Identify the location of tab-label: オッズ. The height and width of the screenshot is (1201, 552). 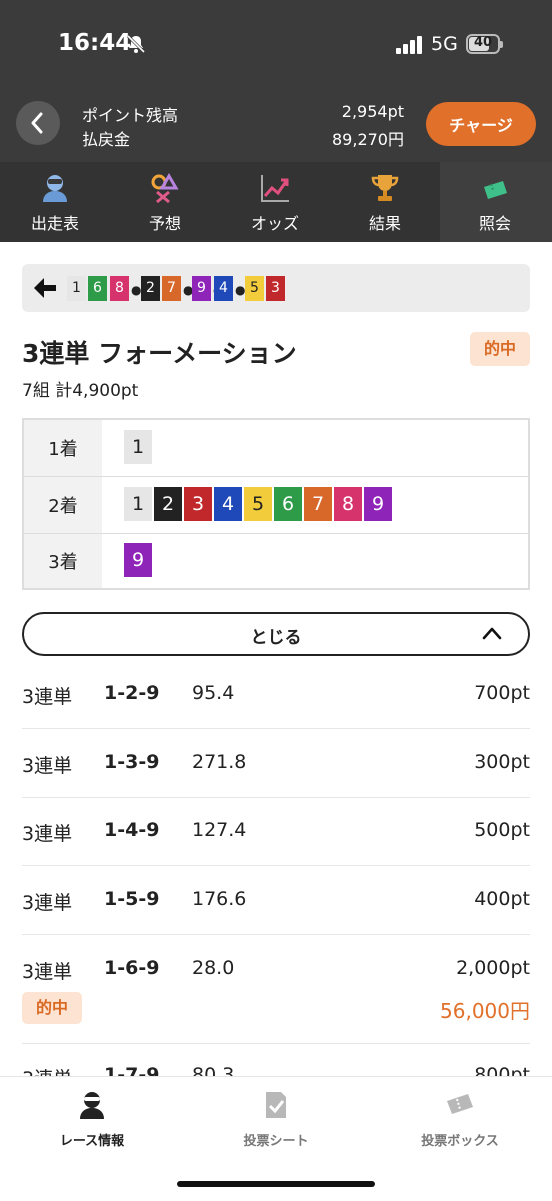
(274, 223).